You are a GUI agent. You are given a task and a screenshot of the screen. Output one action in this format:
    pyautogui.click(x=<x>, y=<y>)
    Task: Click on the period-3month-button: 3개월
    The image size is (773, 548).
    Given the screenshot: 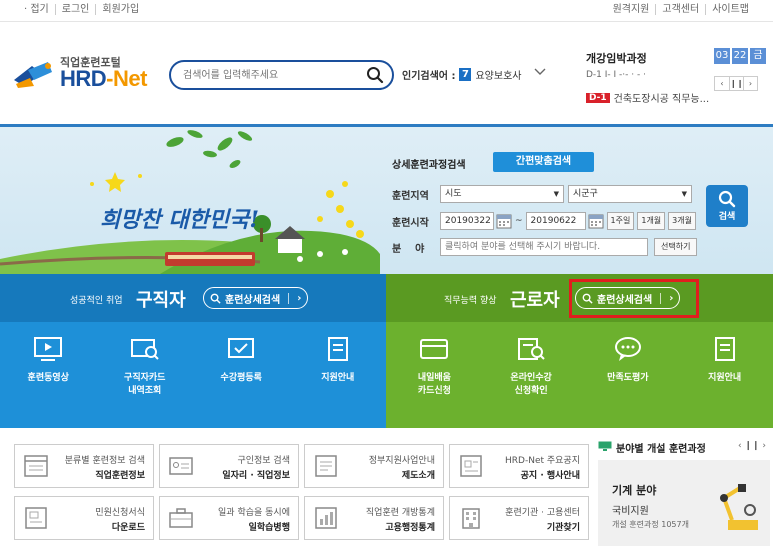 What is the action you would take?
    pyautogui.click(x=682, y=221)
    